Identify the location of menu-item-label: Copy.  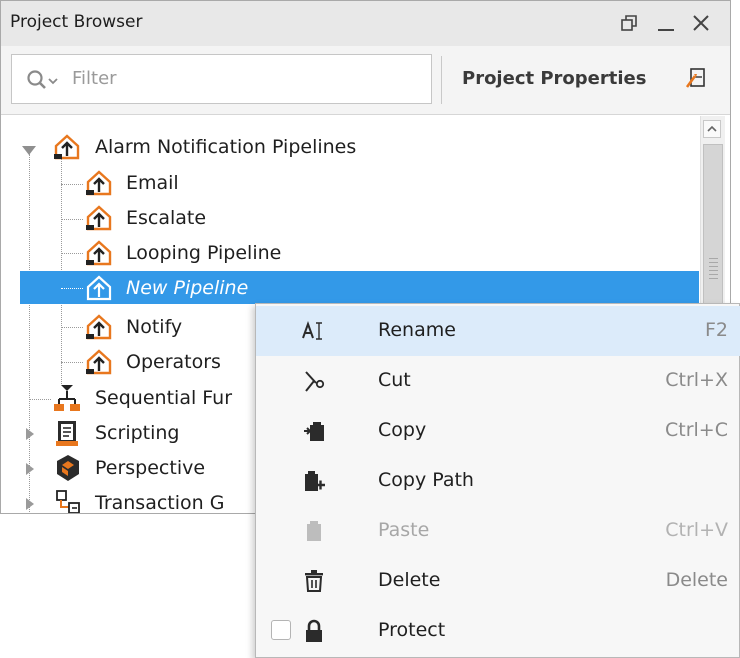
(402, 430).